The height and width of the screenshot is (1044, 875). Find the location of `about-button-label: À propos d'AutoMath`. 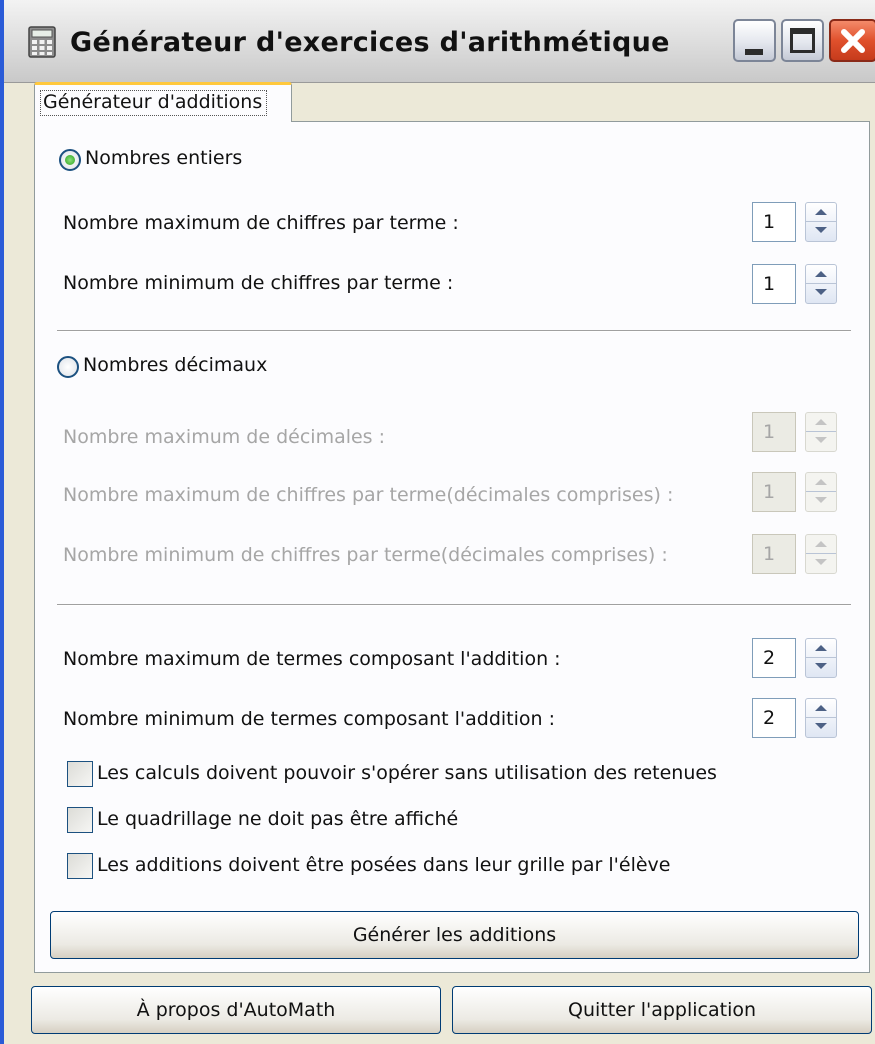

about-button-label: À propos d'AutoMath is located at coordinates (236, 1010).